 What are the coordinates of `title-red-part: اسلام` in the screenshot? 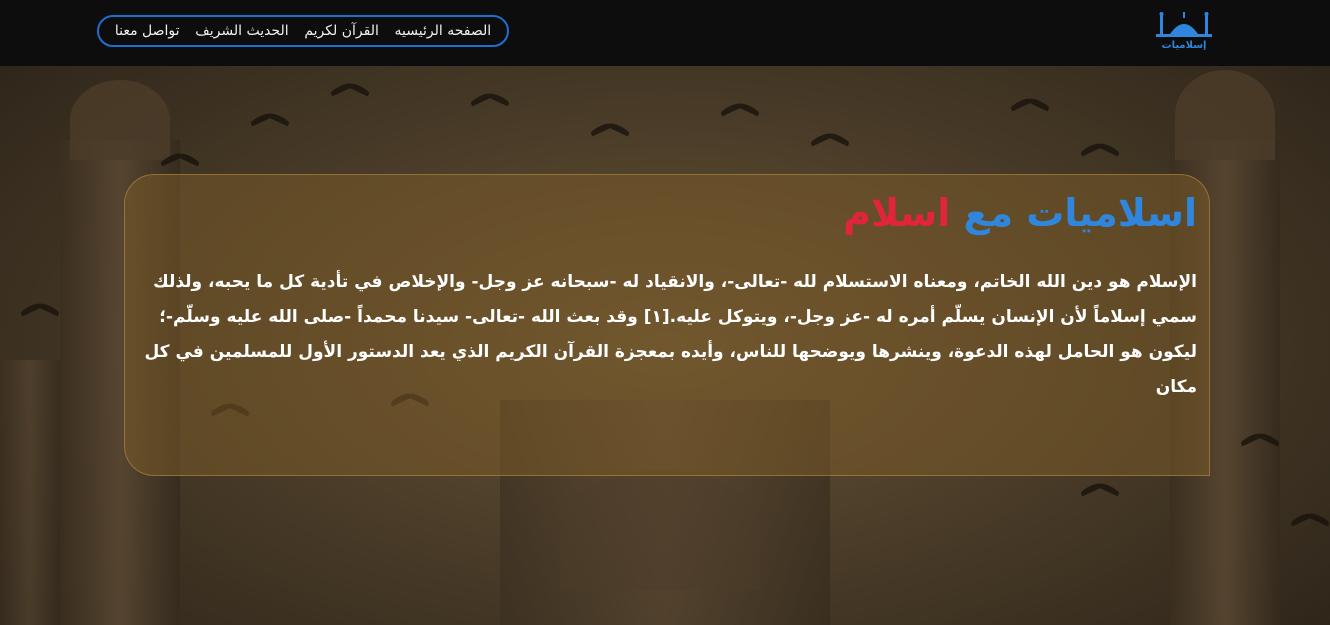 It's located at (897, 213).